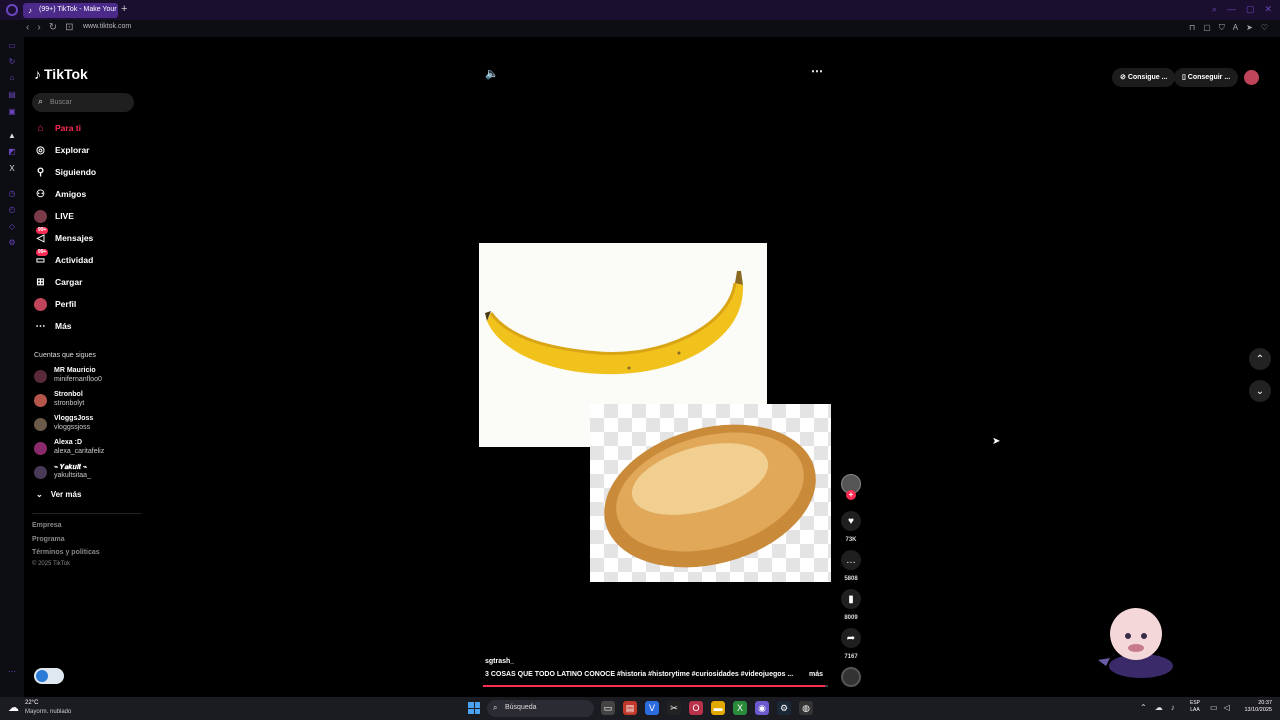 The height and width of the screenshot is (720, 1280). I want to click on weather-description: Mayorm. nublado, so click(48, 712).